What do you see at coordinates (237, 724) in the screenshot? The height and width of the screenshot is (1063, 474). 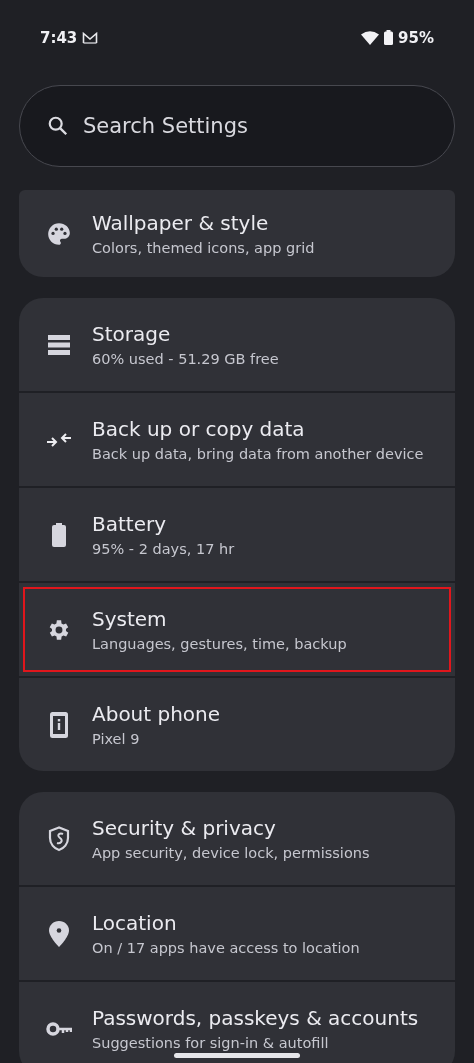 I see `settings-item: About phone Pixel 9` at bounding box center [237, 724].